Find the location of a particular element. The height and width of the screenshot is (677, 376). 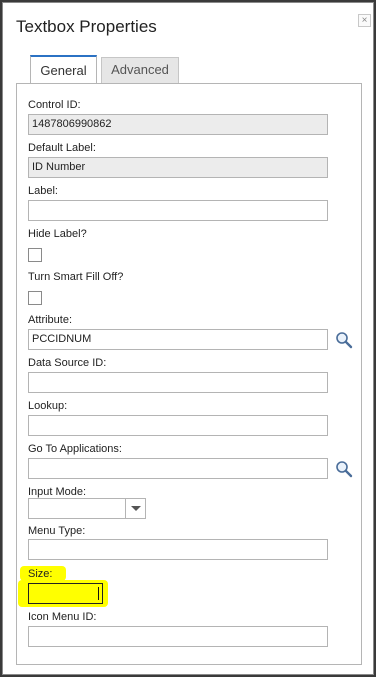

attribute-input: PCCIDNUM is located at coordinates (178, 339).